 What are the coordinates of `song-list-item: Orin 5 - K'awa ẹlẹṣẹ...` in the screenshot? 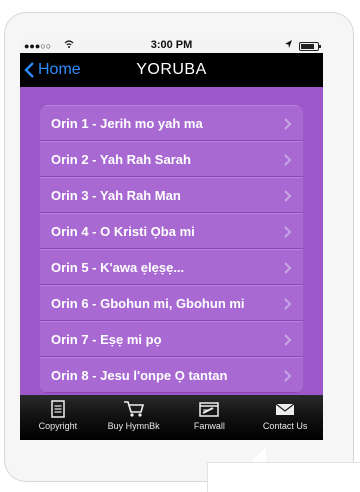 It's located at (171, 267).